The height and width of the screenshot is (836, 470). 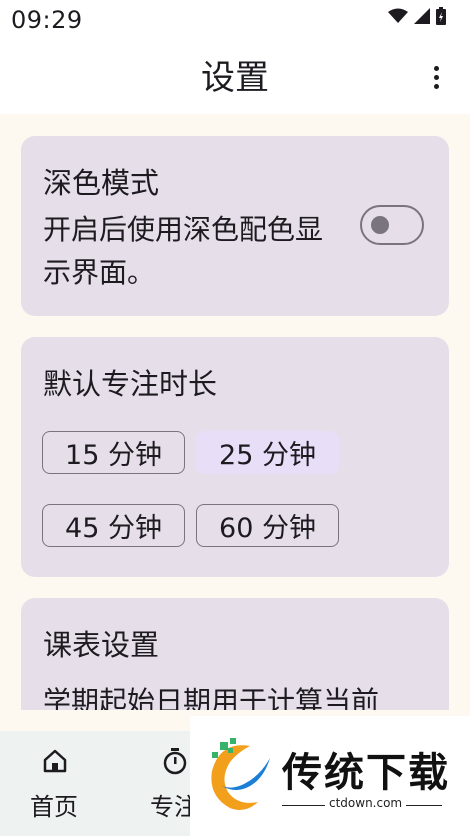 What do you see at coordinates (235, 20) in the screenshot?
I see `status-bar: 09:29` at bounding box center [235, 20].